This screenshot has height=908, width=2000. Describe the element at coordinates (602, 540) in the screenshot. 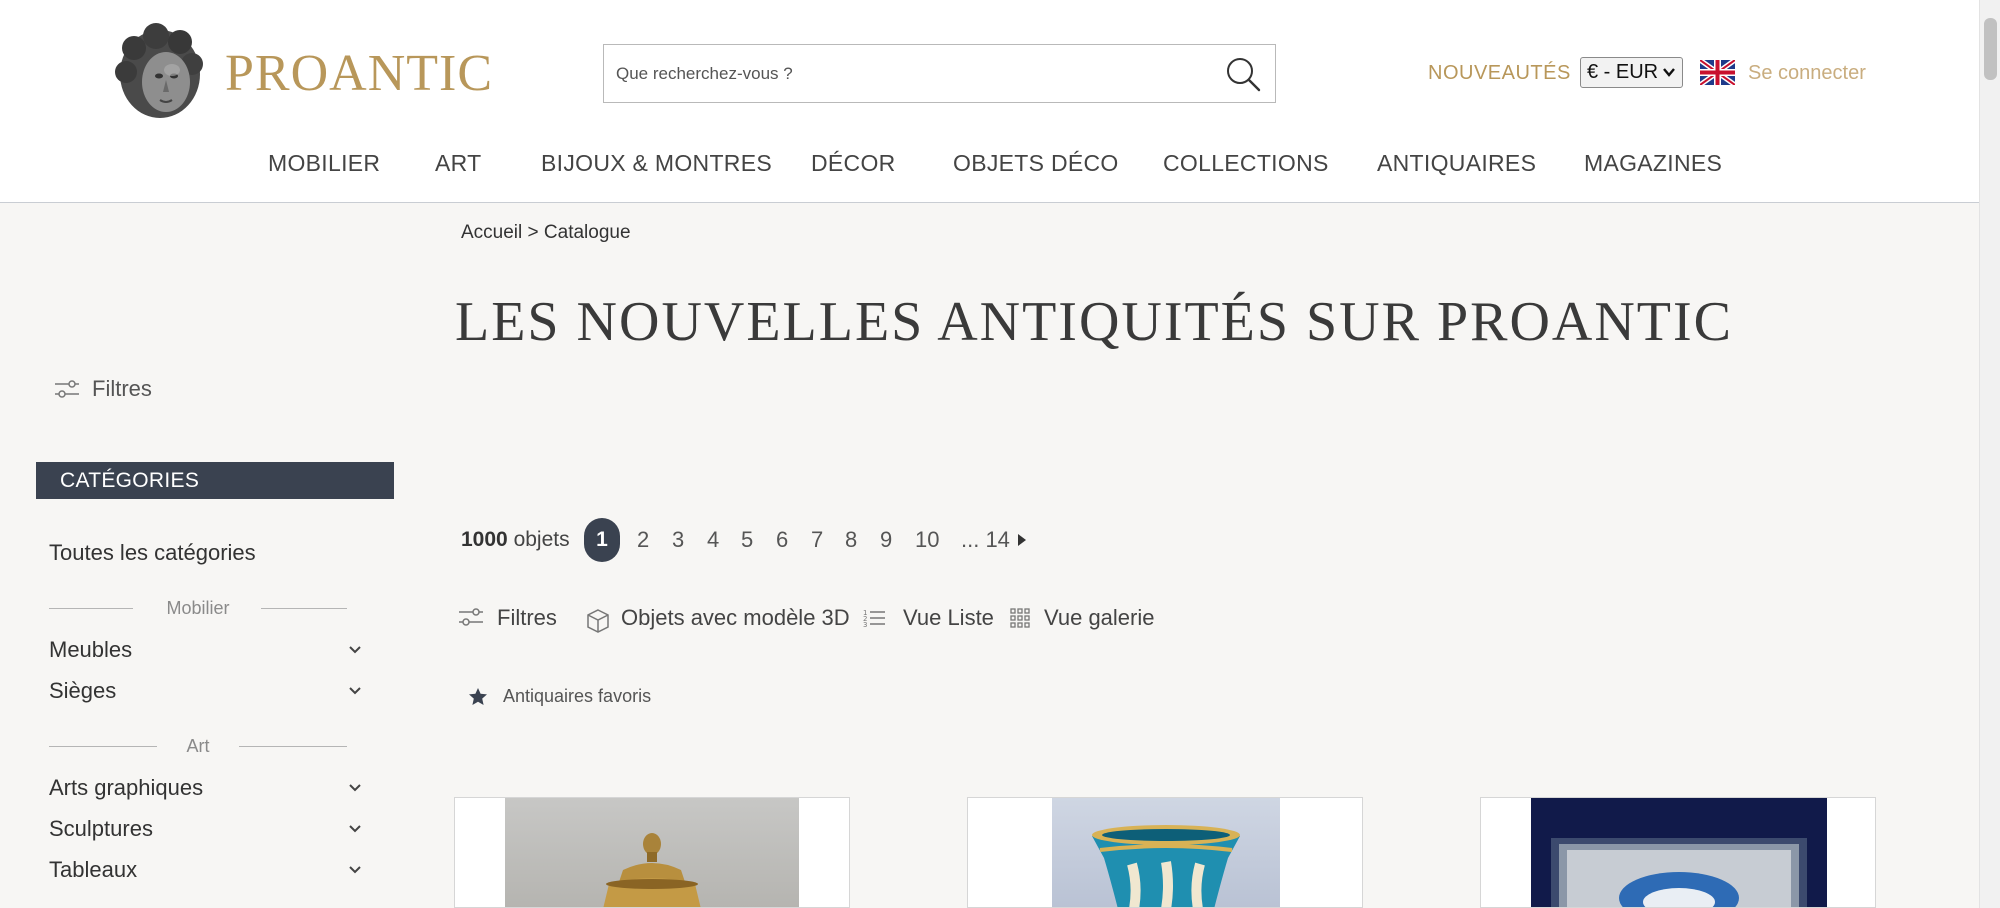

I see `page-current: 1` at that location.